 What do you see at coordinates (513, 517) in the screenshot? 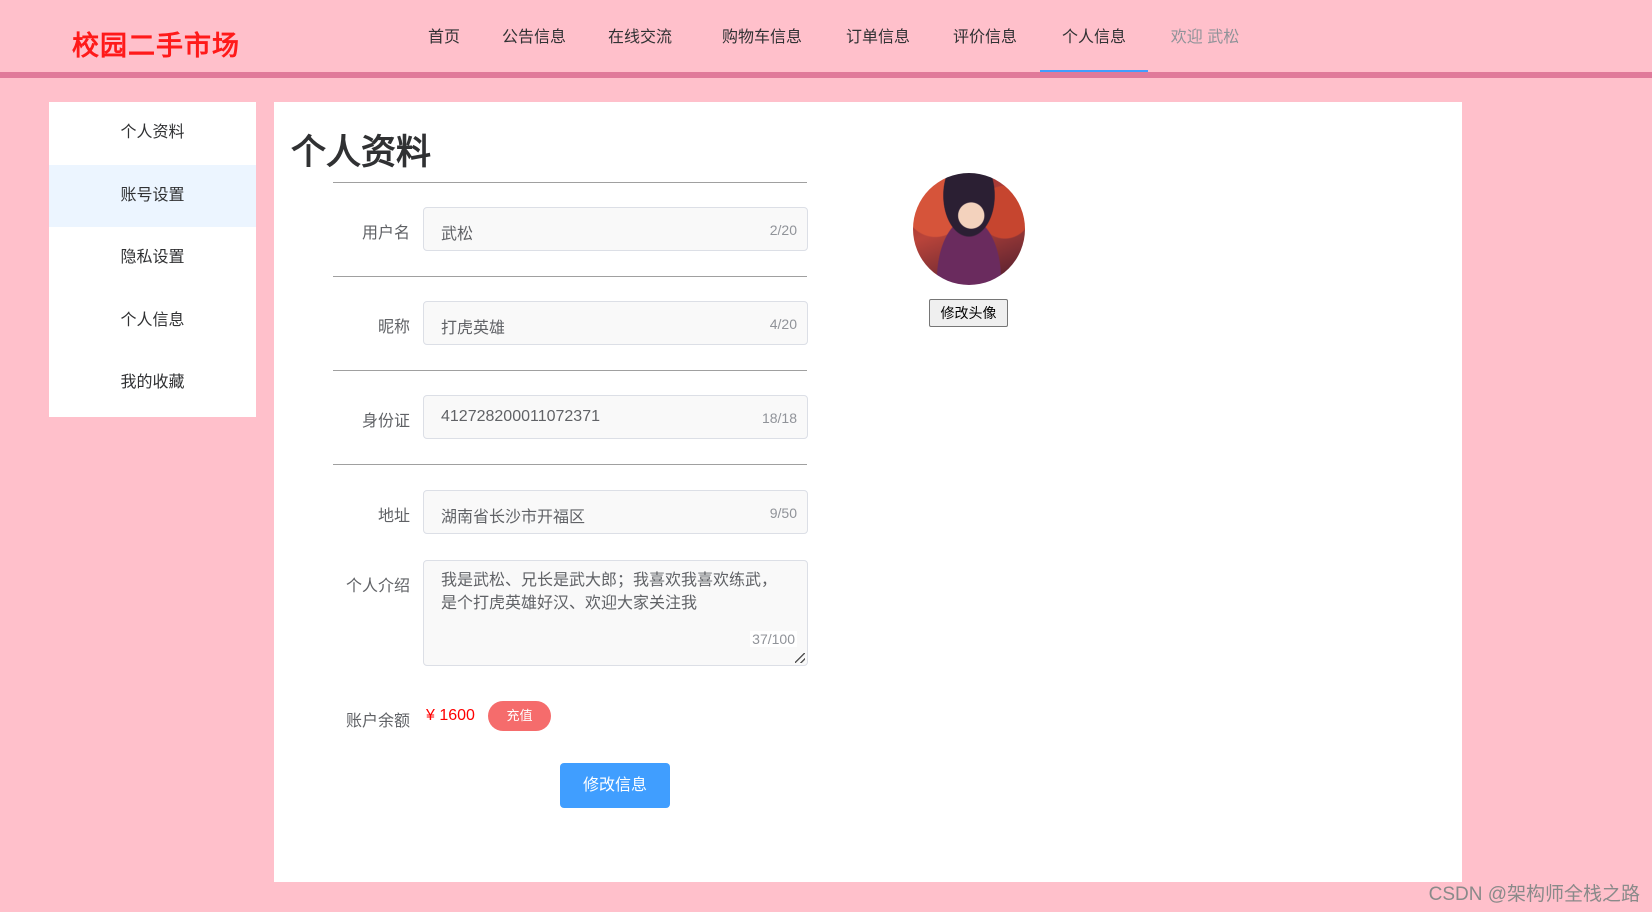
I see `address-value: 湖南省长沙市开福区` at bounding box center [513, 517].